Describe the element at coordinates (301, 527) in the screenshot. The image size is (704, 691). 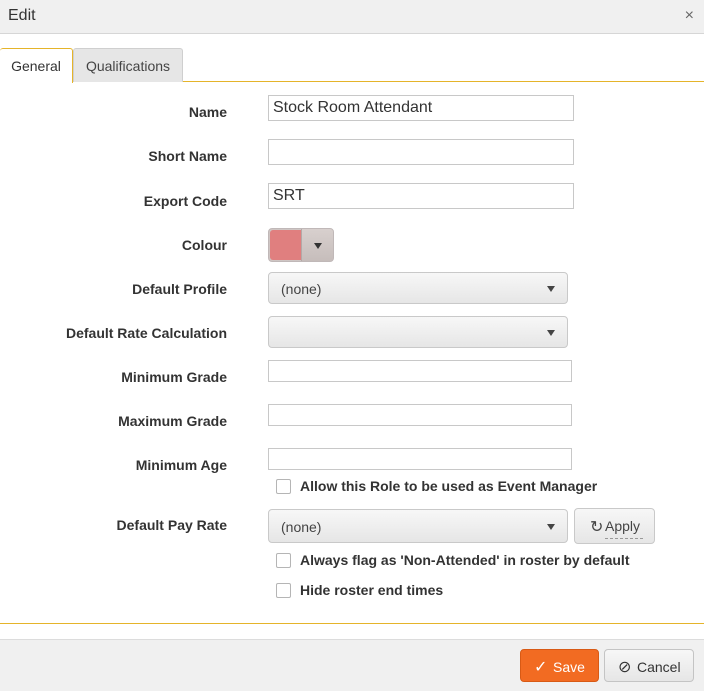
I see `default-pay-rate-value: (none)` at that location.